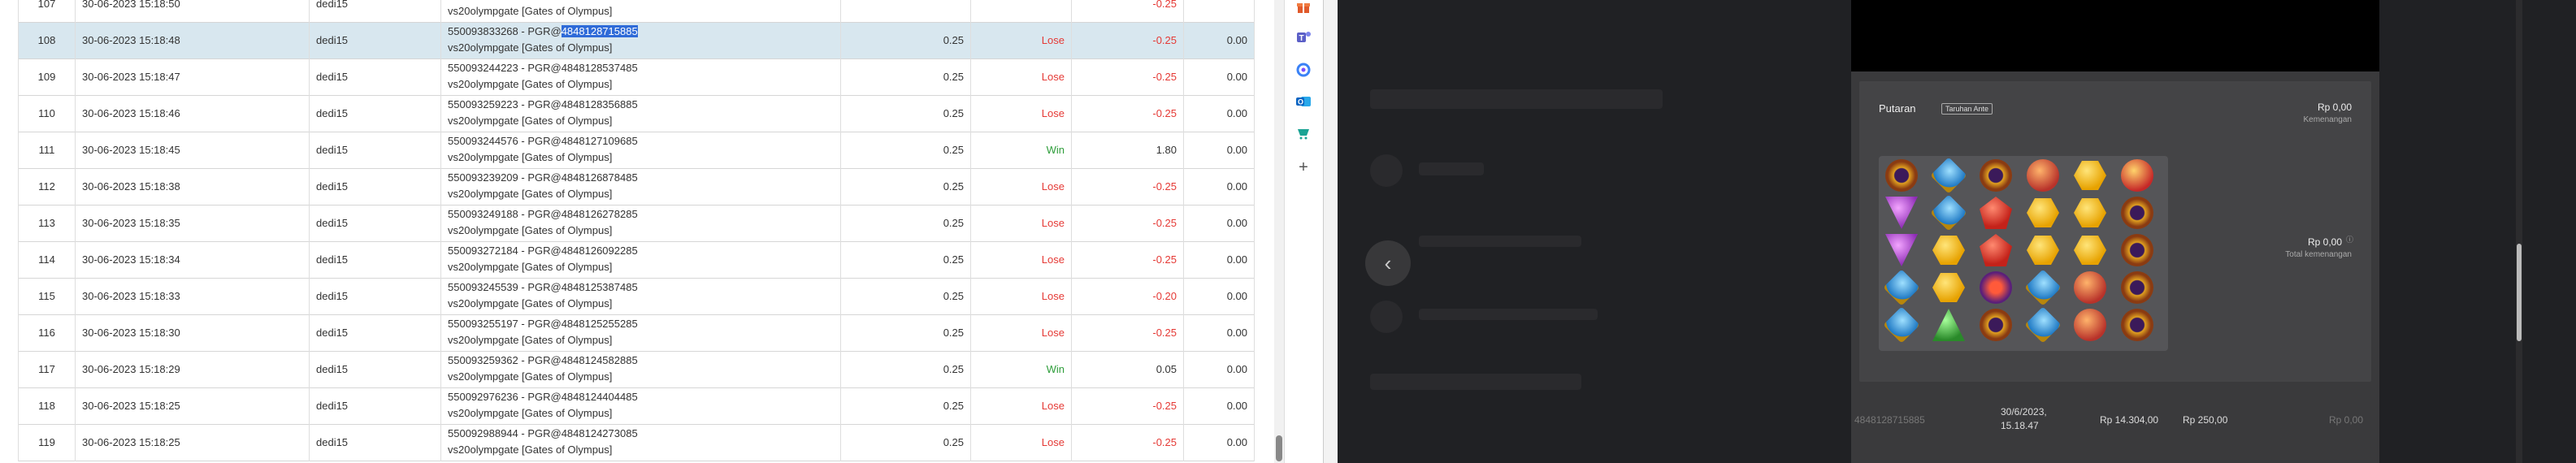 The image size is (2576, 463). Describe the element at coordinates (600, 397) in the screenshot. I see `round-id-link: 4848124404485` at that location.